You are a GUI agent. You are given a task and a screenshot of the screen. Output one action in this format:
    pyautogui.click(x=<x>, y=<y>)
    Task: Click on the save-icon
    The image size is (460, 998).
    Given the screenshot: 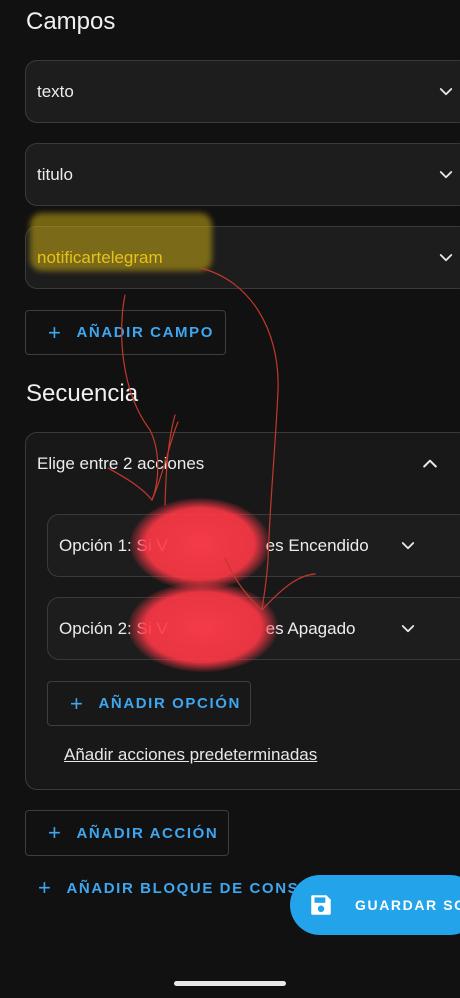 What is the action you would take?
    pyautogui.click(x=321, y=905)
    